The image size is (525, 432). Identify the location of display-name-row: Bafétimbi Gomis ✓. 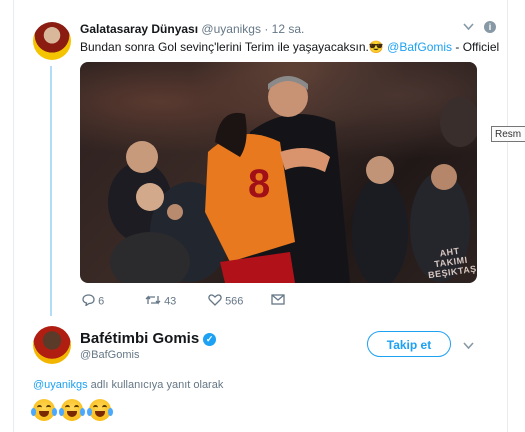
(148, 338).